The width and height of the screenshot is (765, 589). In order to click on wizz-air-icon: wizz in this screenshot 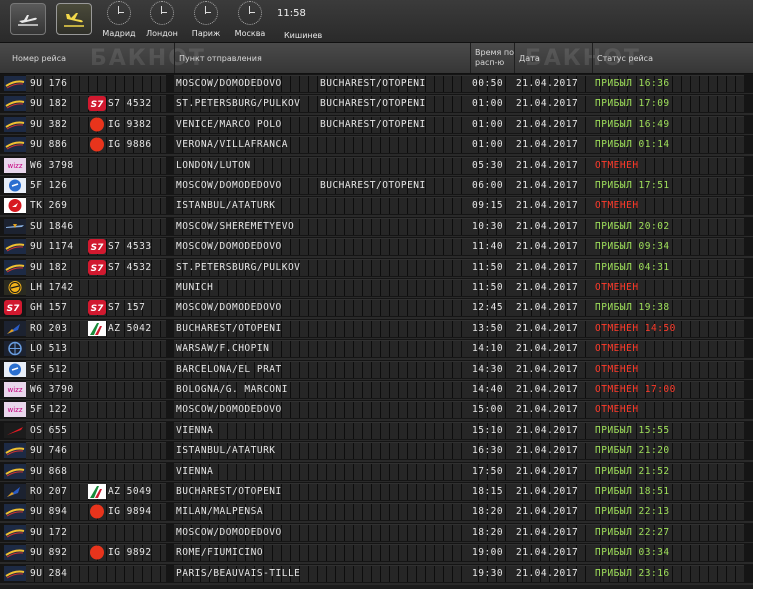, I will do `click(15, 389)`.